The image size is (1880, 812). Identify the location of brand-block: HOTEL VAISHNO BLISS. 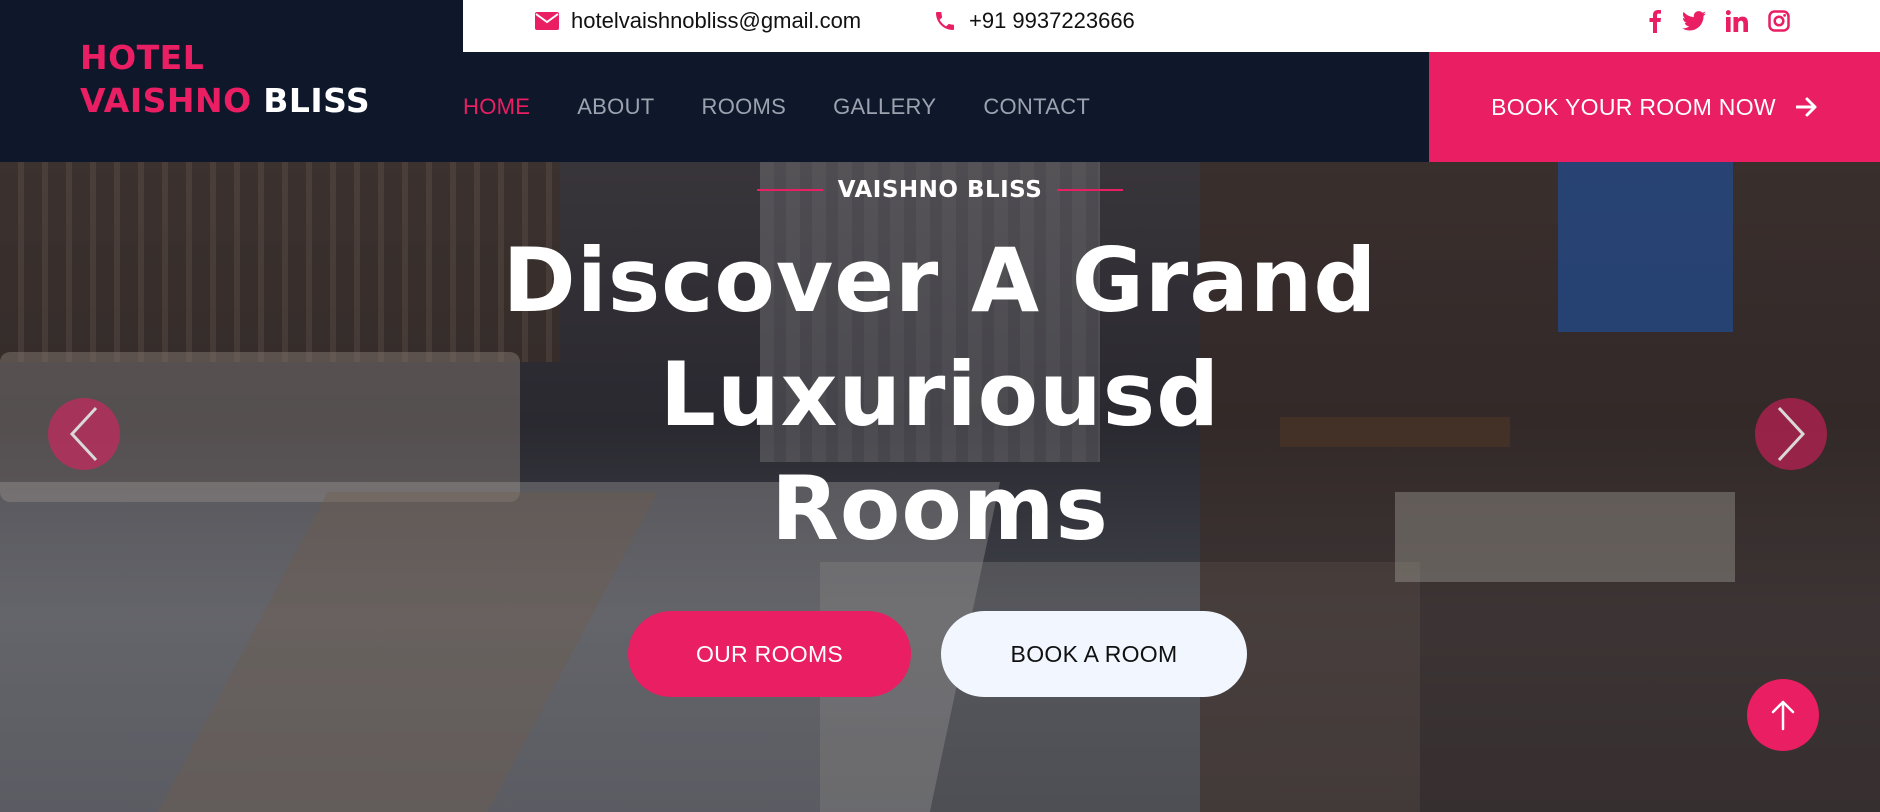
(231, 81).